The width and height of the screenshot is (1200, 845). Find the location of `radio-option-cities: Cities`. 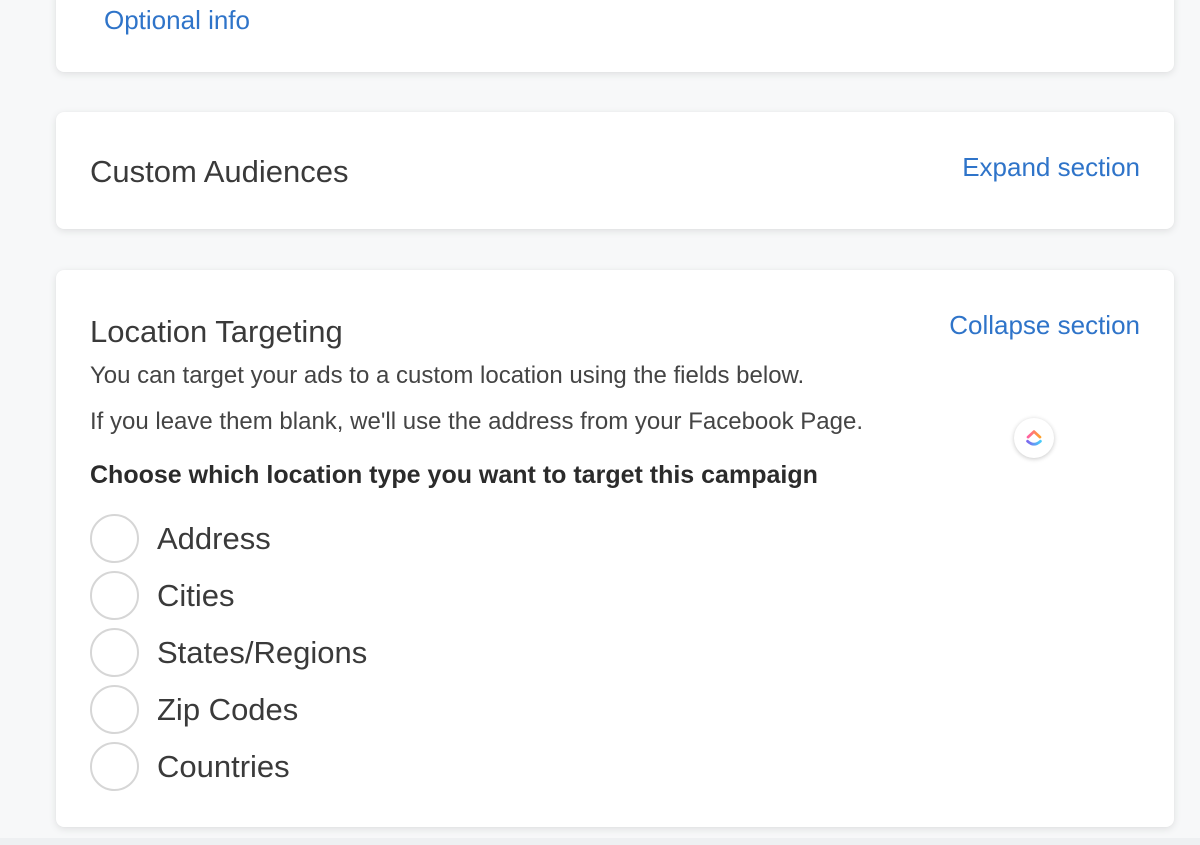

radio-option-cities: Cities is located at coordinates (228, 595).